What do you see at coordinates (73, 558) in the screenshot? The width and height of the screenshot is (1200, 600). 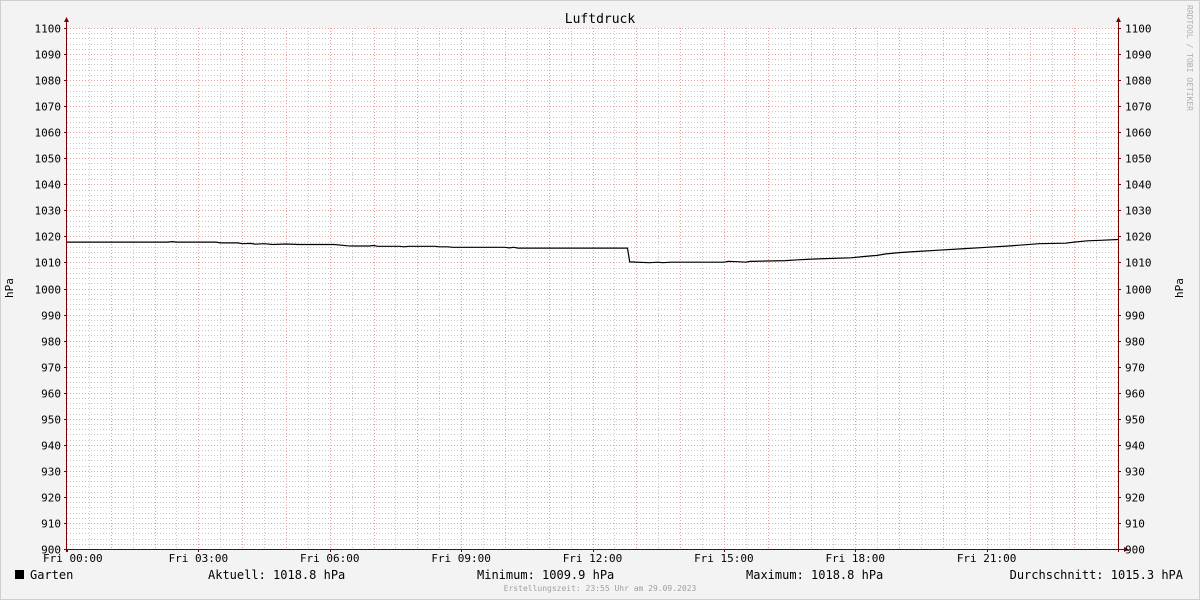 I see `x-tick-label: Fri 00:00` at bounding box center [73, 558].